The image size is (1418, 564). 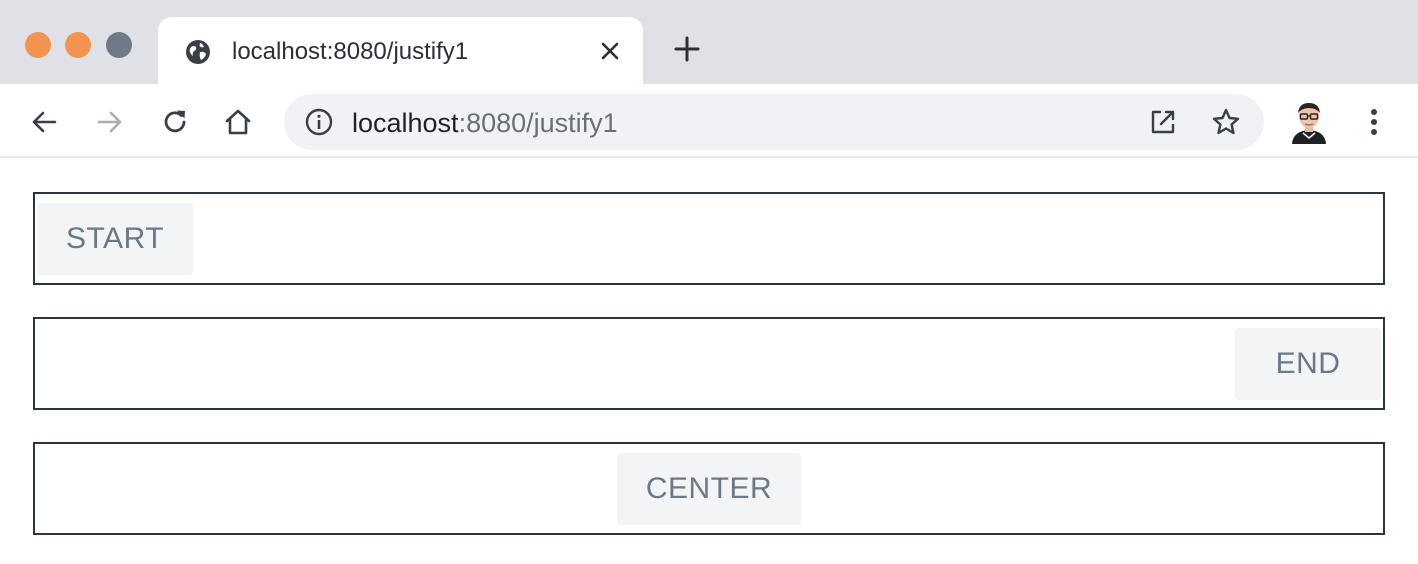 What do you see at coordinates (538, 123) in the screenshot?
I see `url-path: :8080/justify1` at bounding box center [538, 123].